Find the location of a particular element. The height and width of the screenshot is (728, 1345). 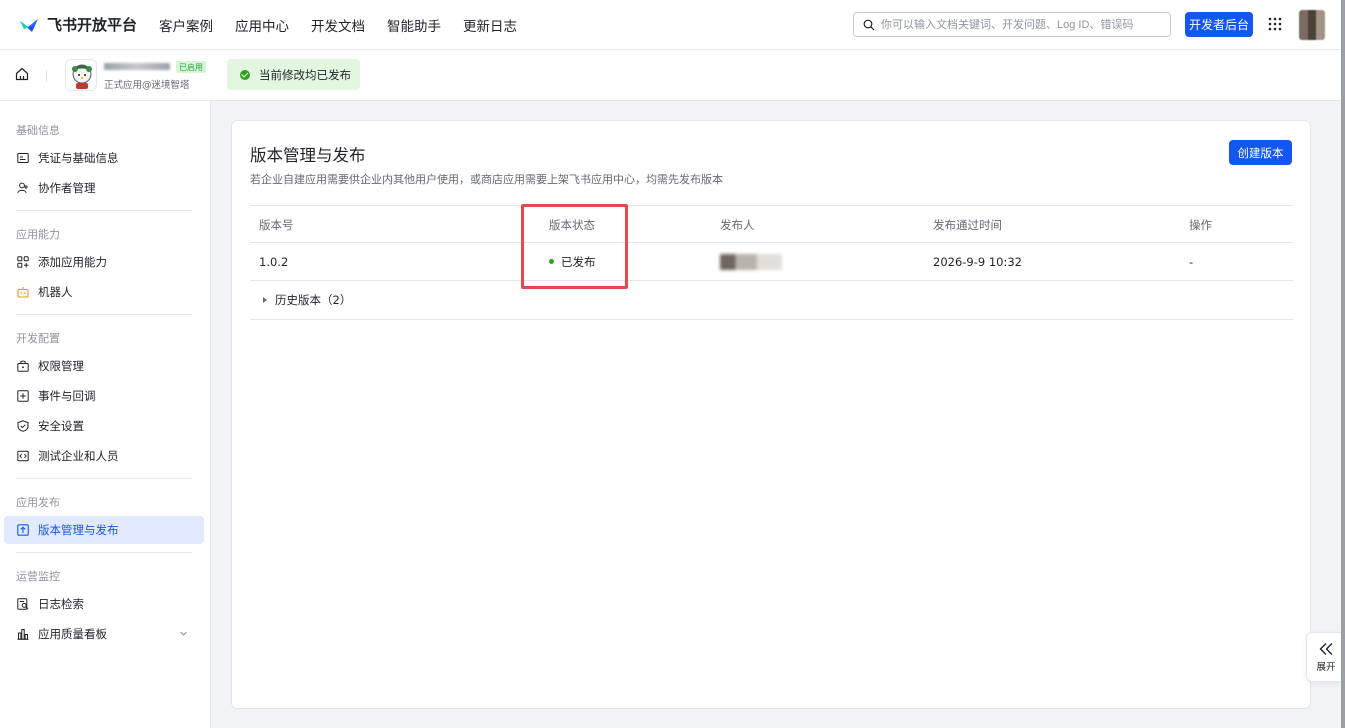

publisher is located at coordinates (751, 261).